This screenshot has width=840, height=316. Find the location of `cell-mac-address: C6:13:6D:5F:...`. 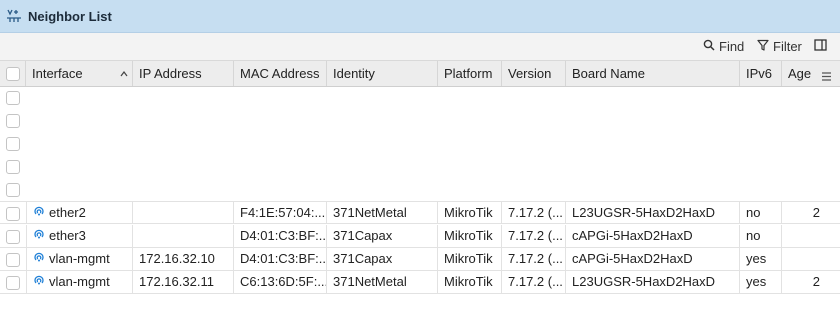

cell-mac-address: C6:13:6D:5F:... is located at coordinates (280, 282).